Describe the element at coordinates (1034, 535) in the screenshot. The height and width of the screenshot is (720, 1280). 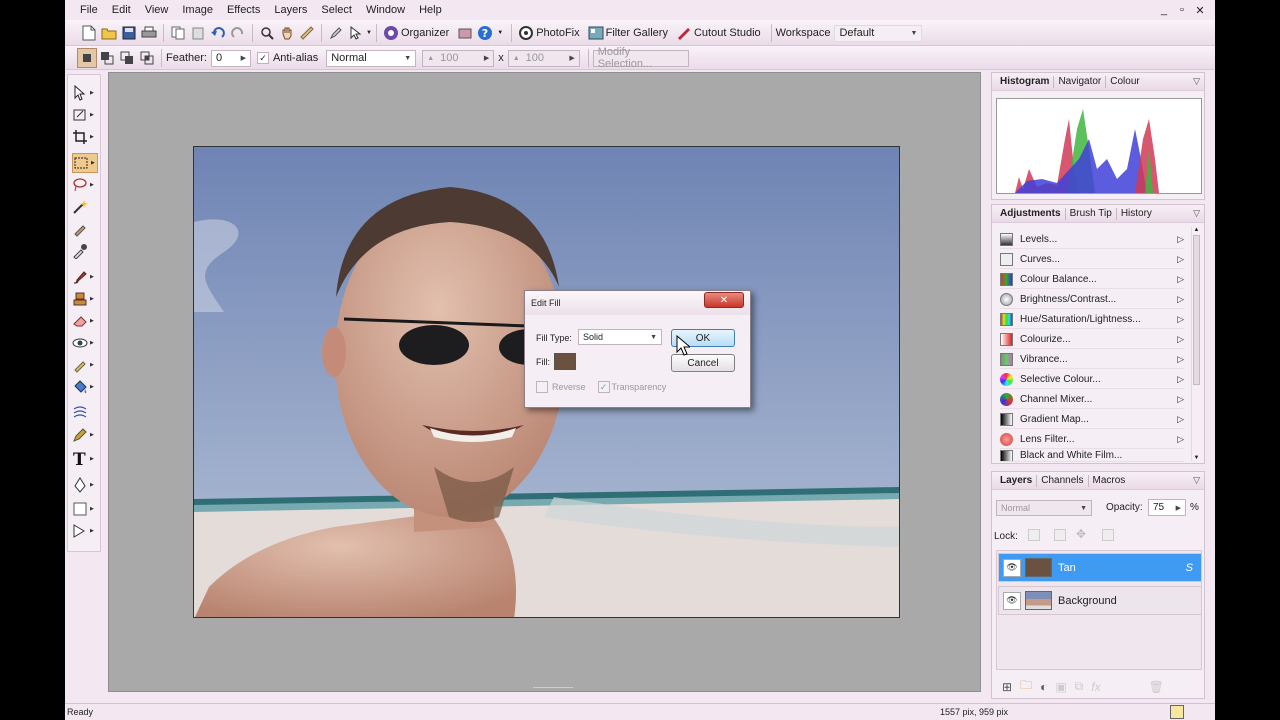
I see `lock-transparency-icon` at that location.